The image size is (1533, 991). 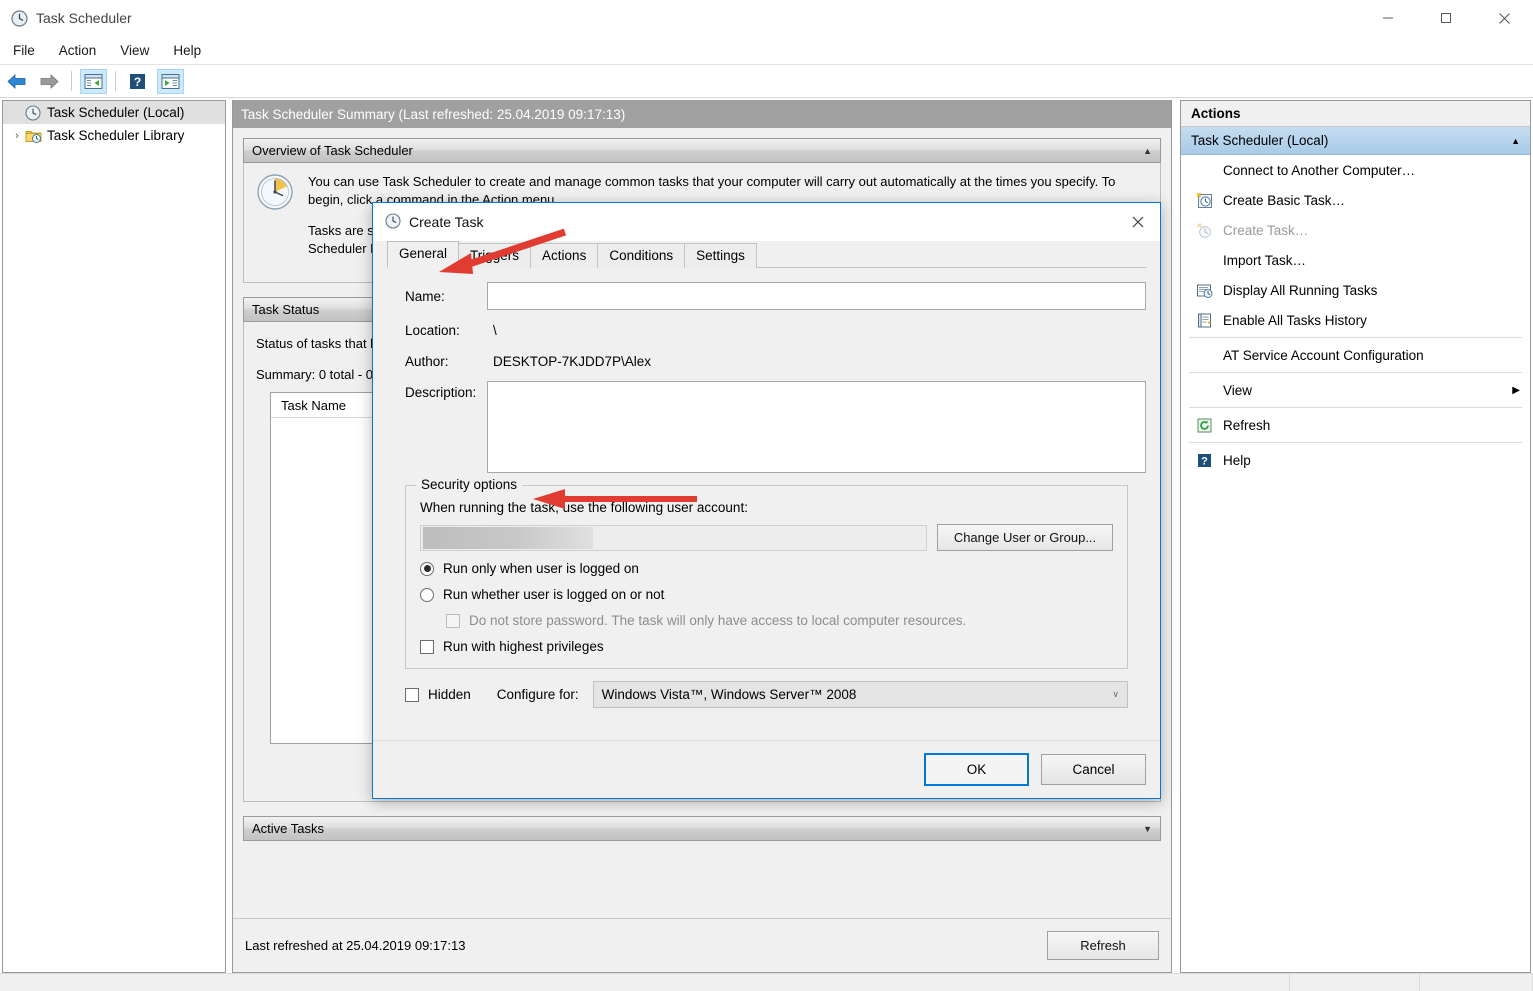 What do you see at coordinates (1295, 320) in the screenshot?
I see `action-label: Enable All Tasks History` at bounding box center [1295, 320].